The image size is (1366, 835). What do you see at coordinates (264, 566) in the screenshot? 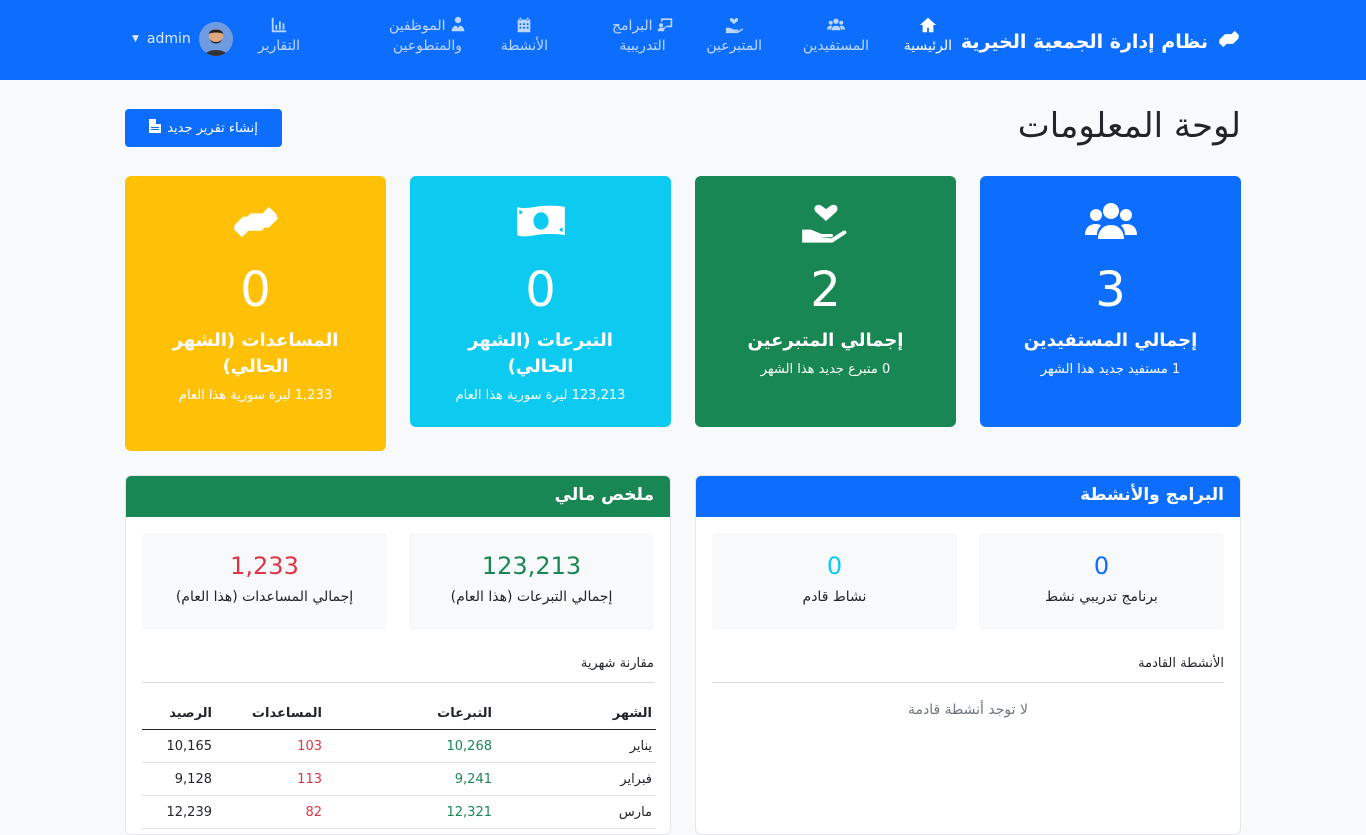
I see `total-aid-value: 1,233` at bounding box center [264, 566].